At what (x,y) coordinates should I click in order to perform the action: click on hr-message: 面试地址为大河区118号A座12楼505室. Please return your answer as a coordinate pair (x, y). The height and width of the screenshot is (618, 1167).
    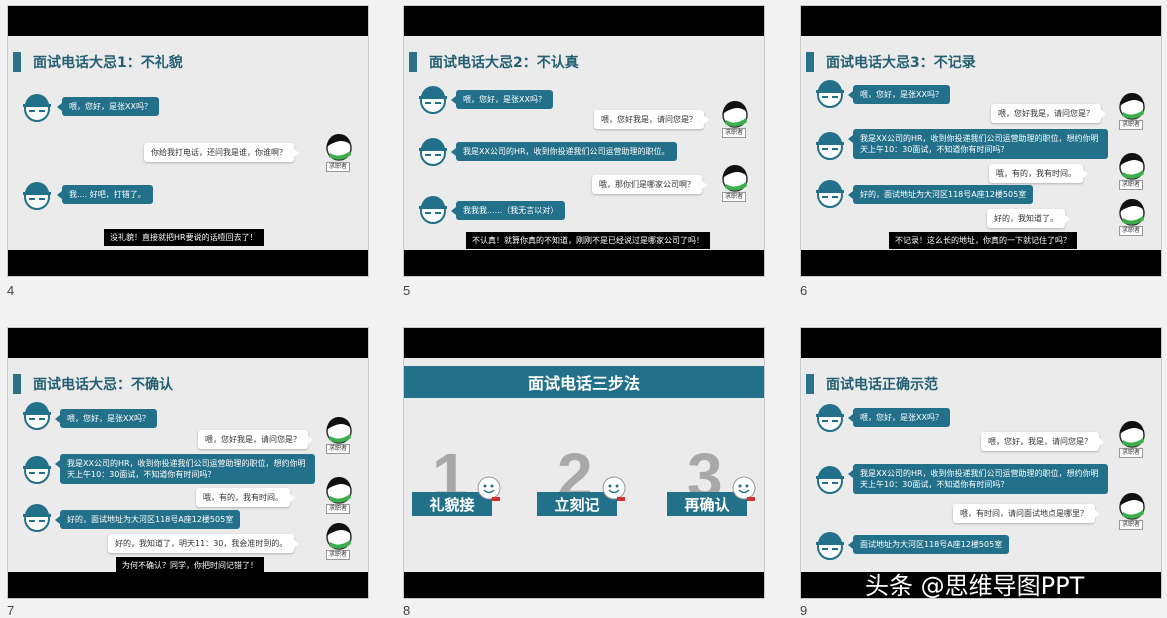
    Looking at the image, I should click on (928, 544).